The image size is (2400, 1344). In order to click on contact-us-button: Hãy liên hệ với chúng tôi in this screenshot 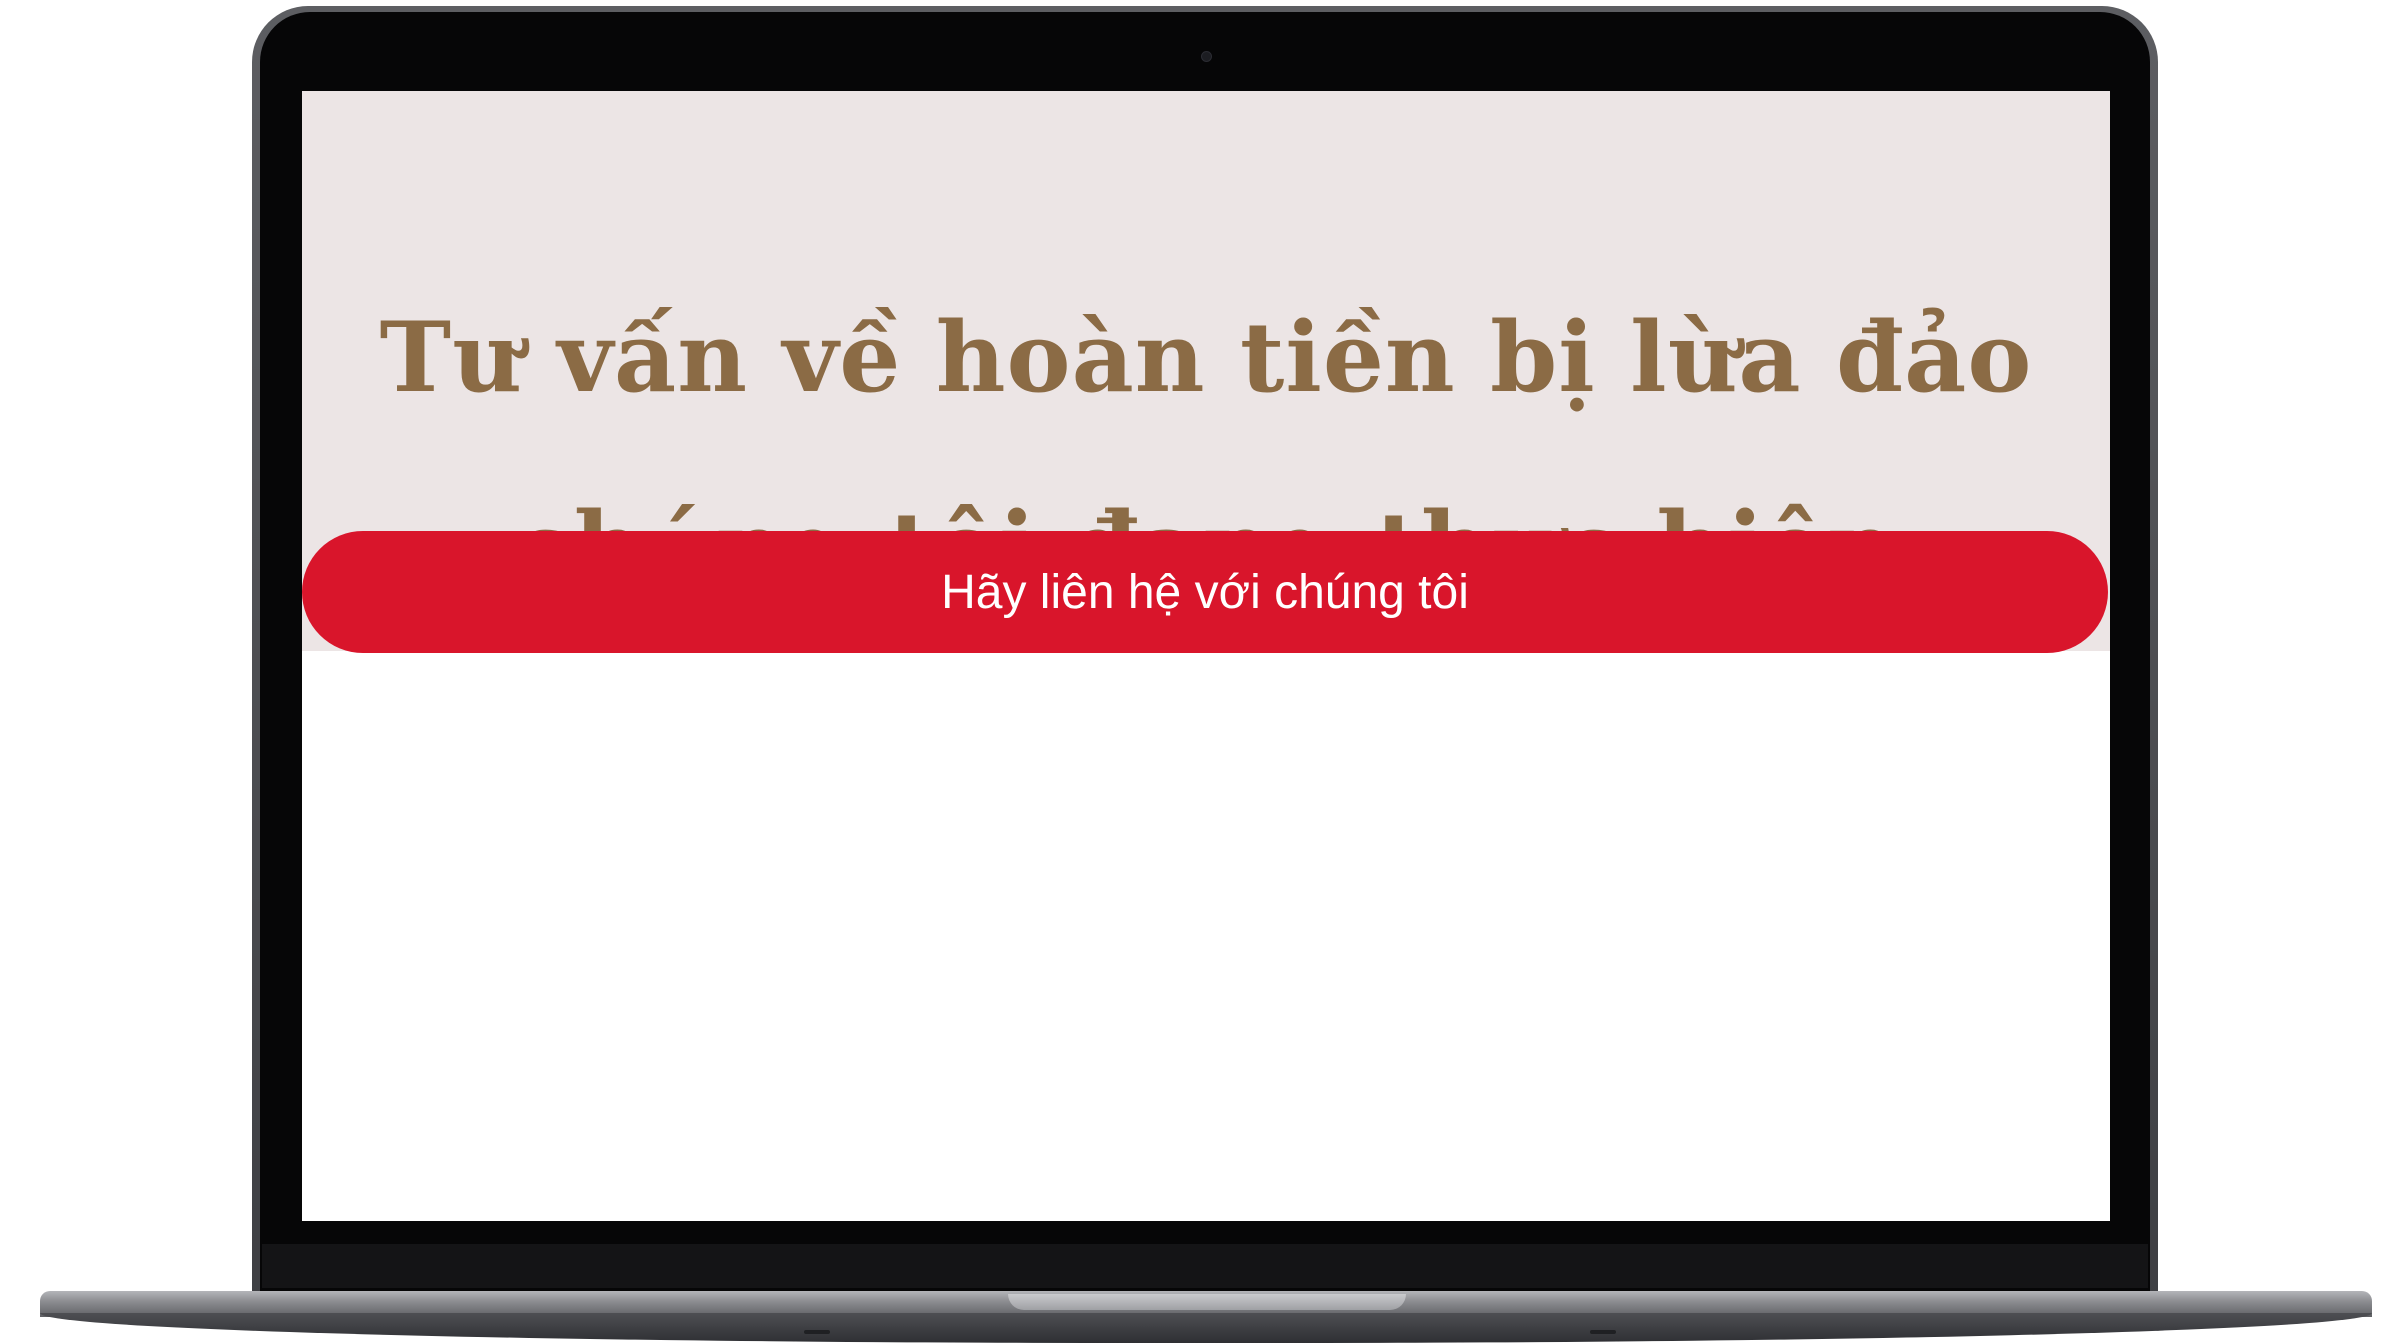, I will do `click(1205, 592)`.